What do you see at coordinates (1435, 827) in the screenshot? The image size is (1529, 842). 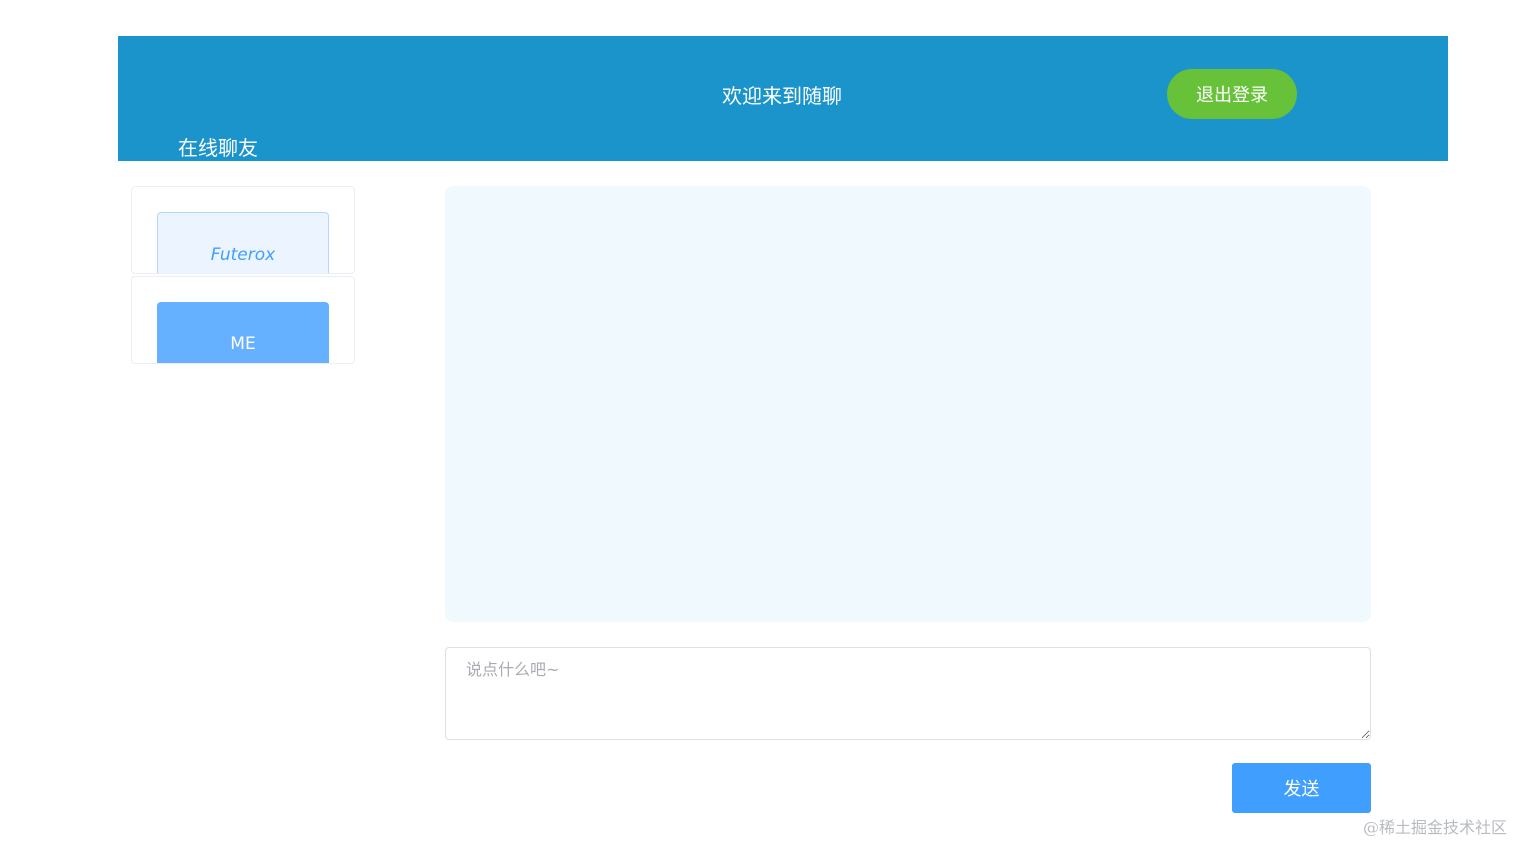 I see `watermark-text: @稀土掘金技术社区` at bounding box center [1435, 827].